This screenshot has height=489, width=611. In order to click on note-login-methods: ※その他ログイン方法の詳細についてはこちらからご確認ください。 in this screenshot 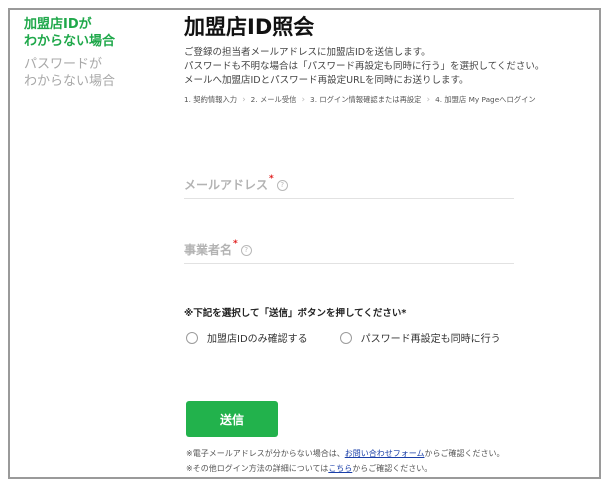, I will do `click(309, 468)`.